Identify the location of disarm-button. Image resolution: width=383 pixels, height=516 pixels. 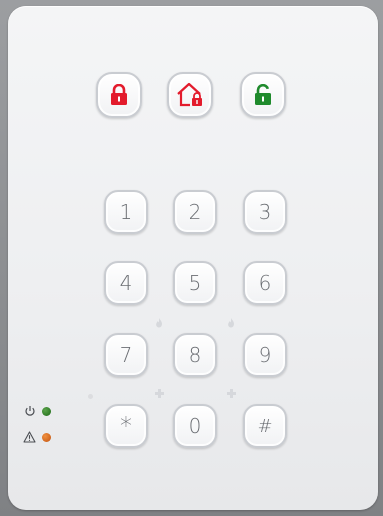
(263, 95).